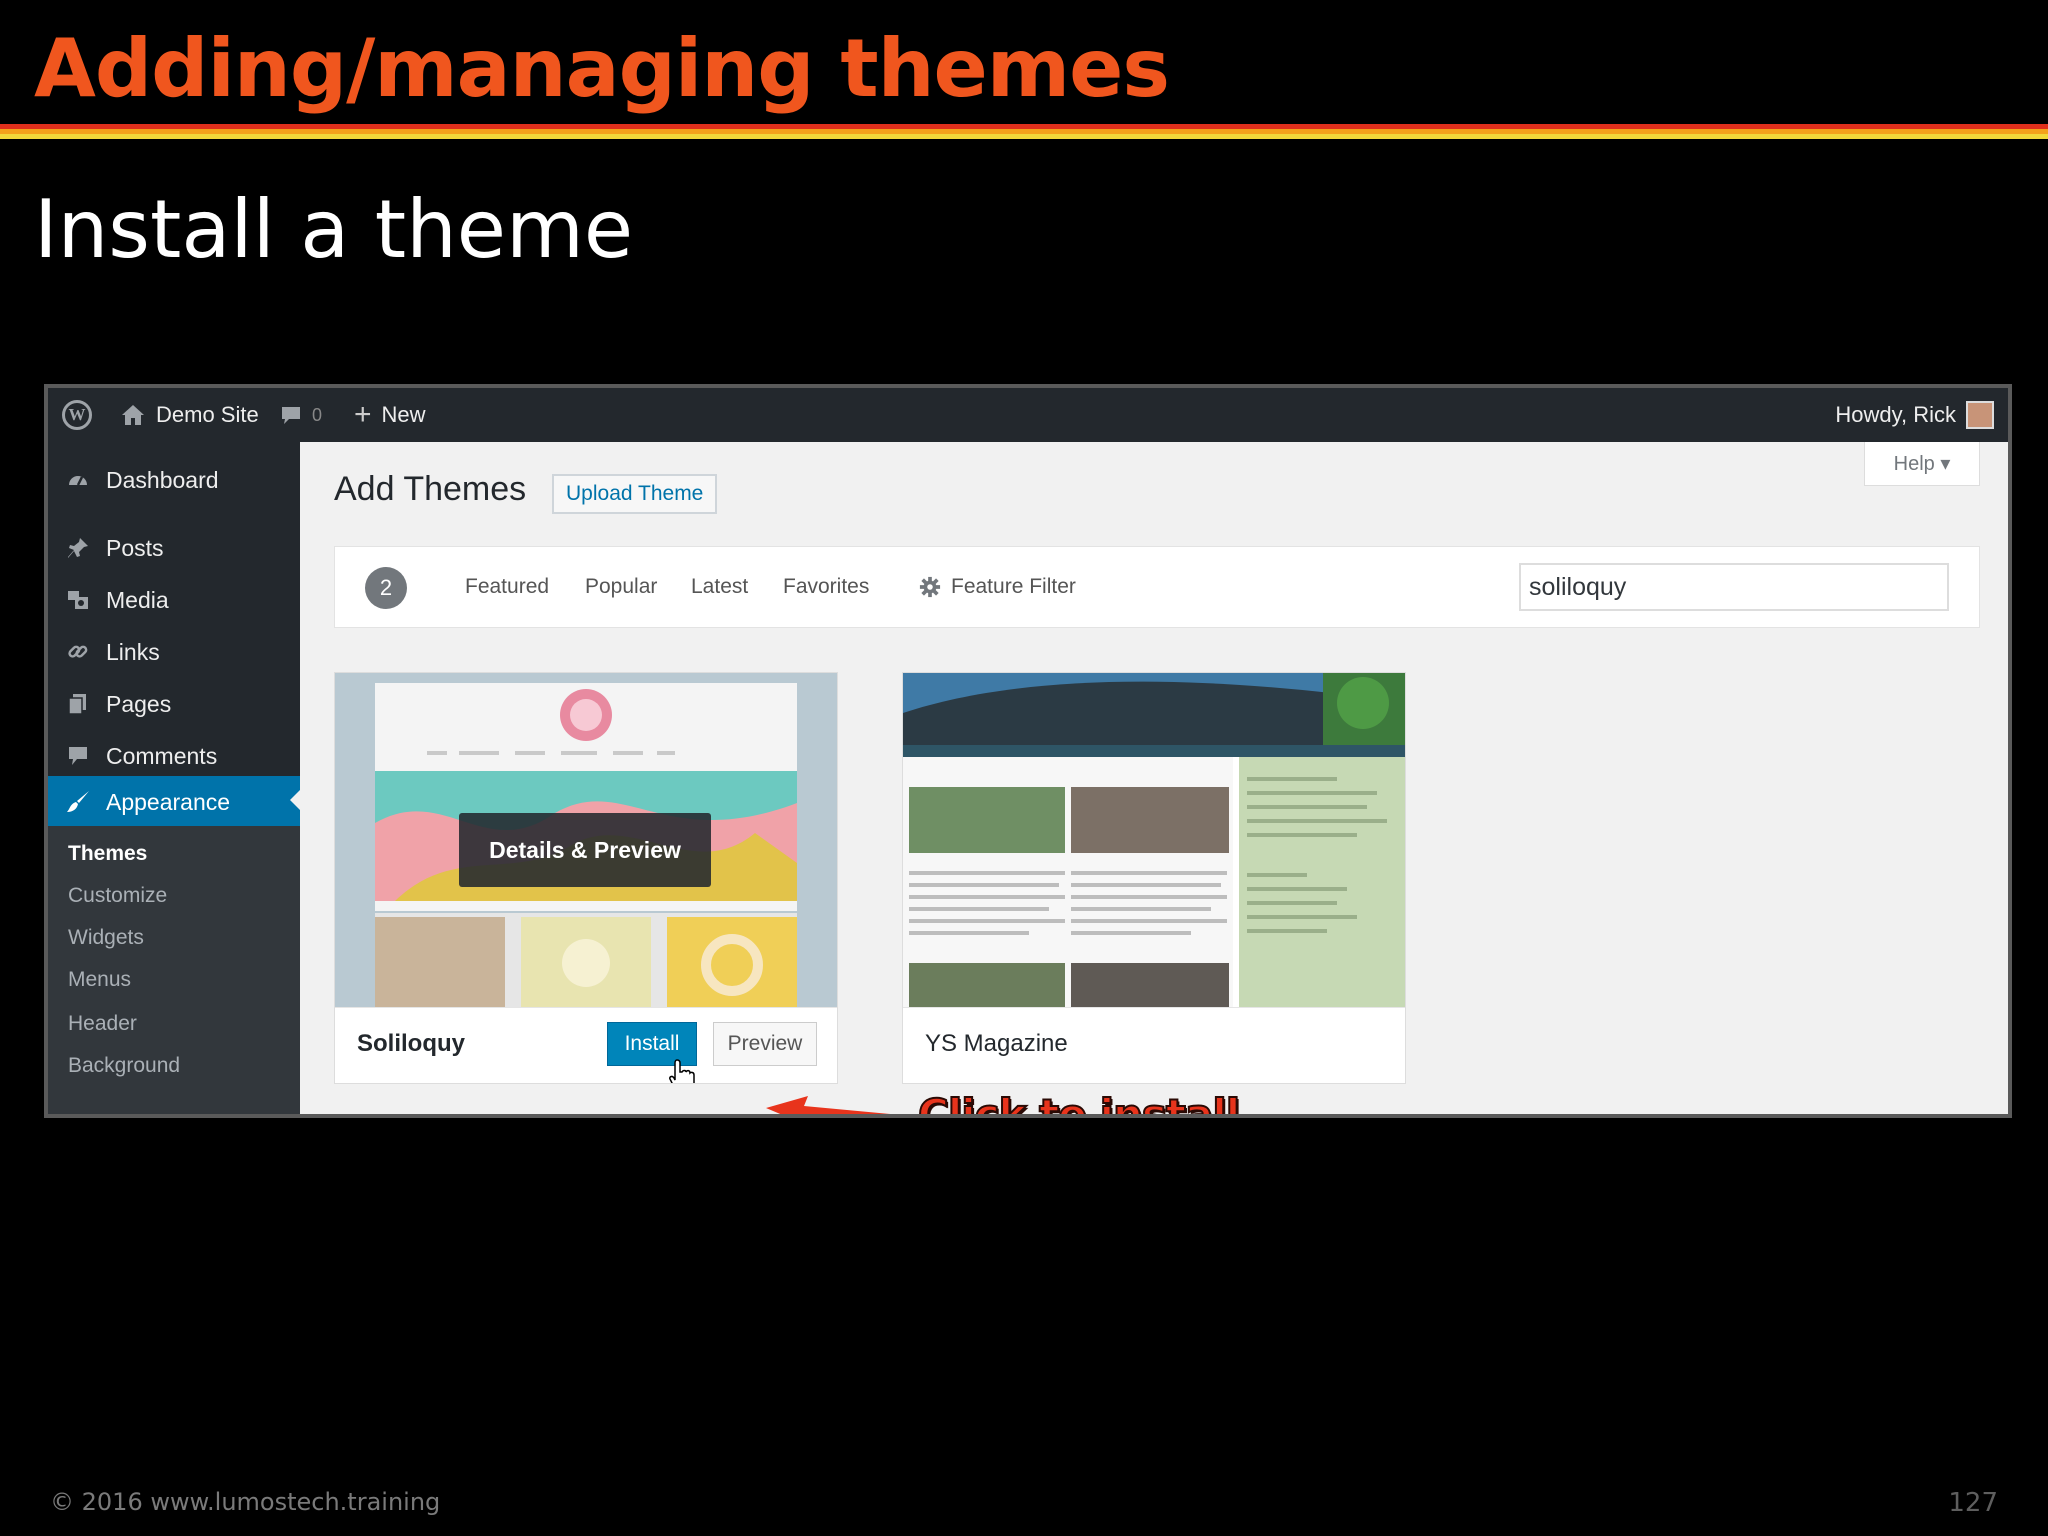 The height and width of the screenshot is (1536, 2048). I want to click on theme-screenshot-ys-magazine, so click(1154, 840).